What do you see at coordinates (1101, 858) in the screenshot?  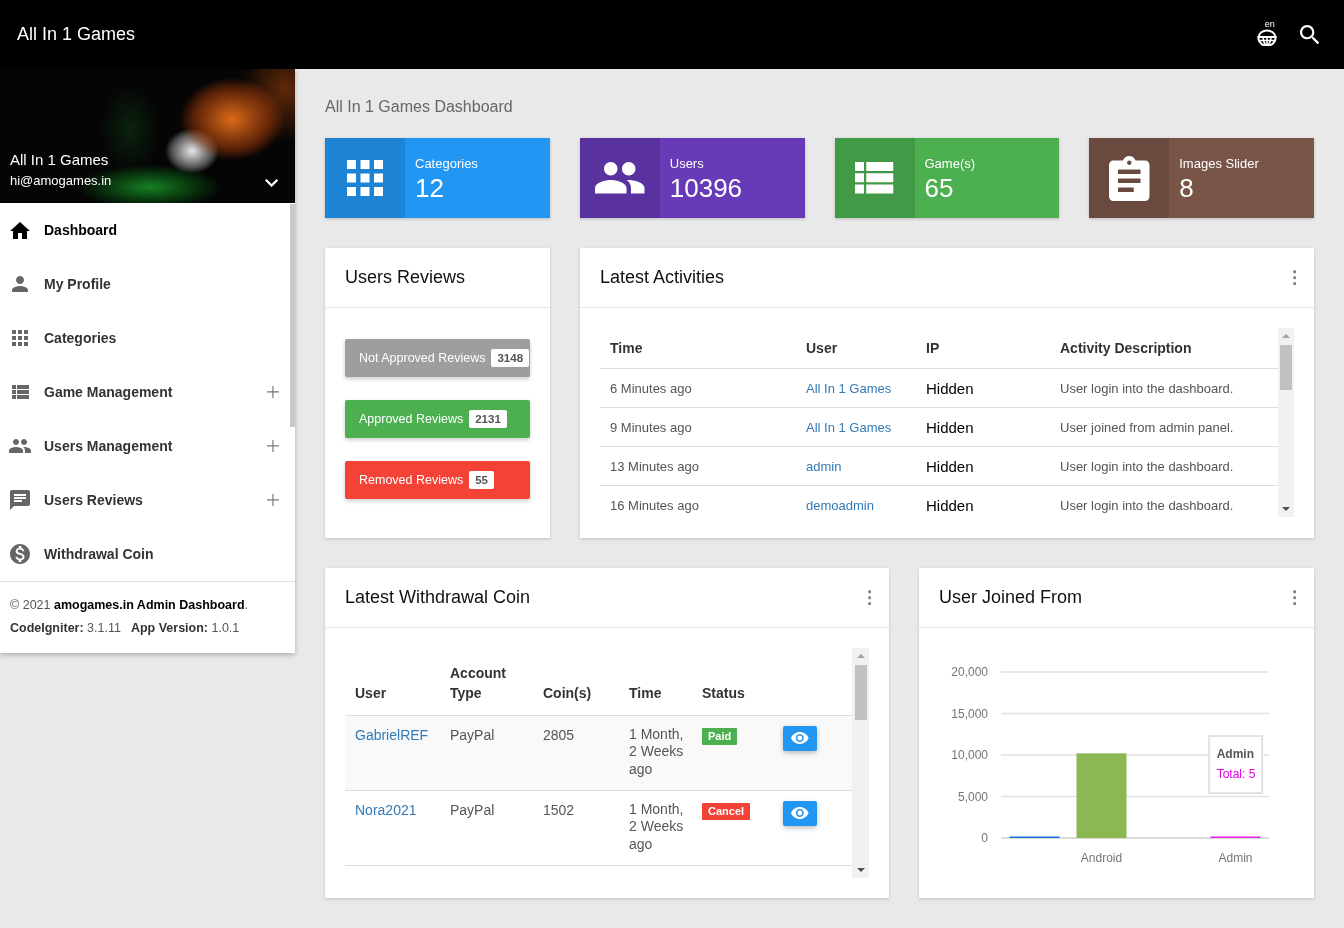 I see `axis-label: Android` at bounding box center [1101, 858].